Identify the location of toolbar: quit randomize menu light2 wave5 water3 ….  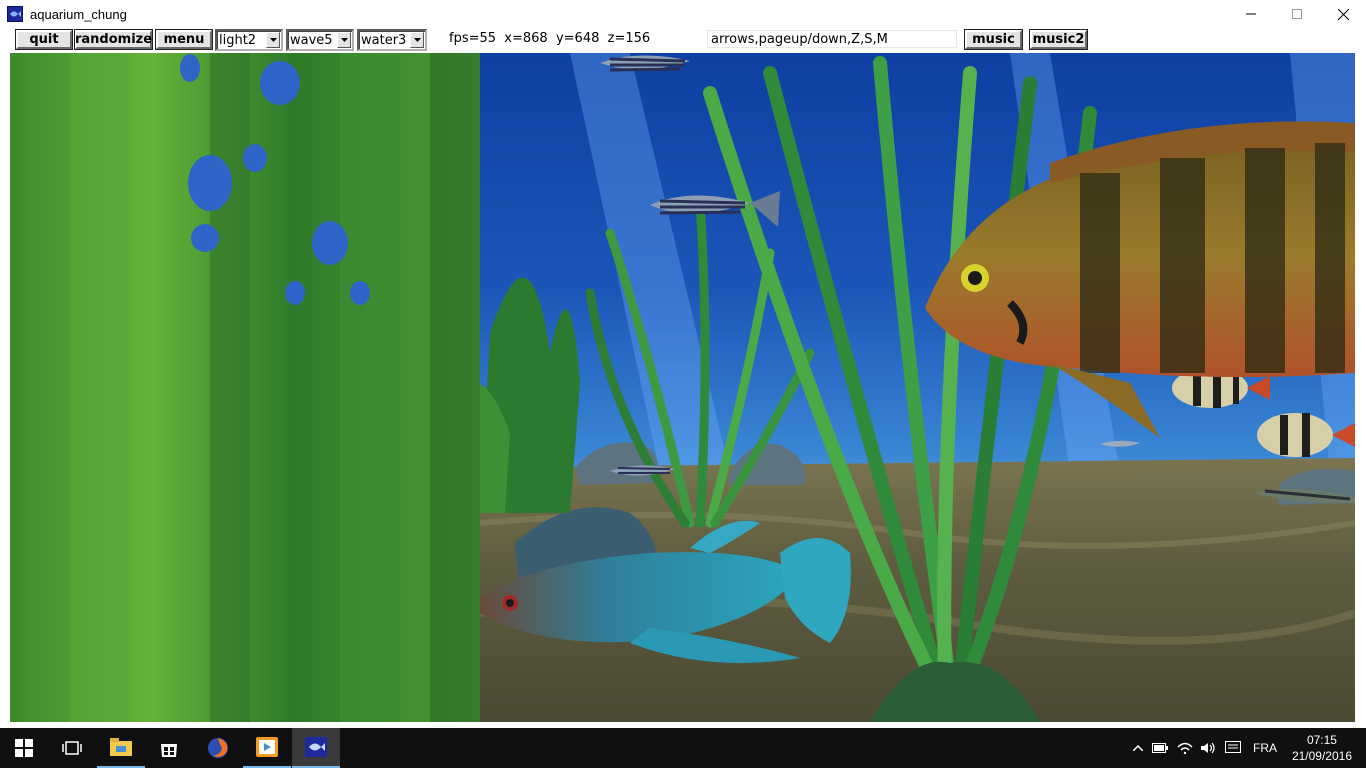
(683, 40).